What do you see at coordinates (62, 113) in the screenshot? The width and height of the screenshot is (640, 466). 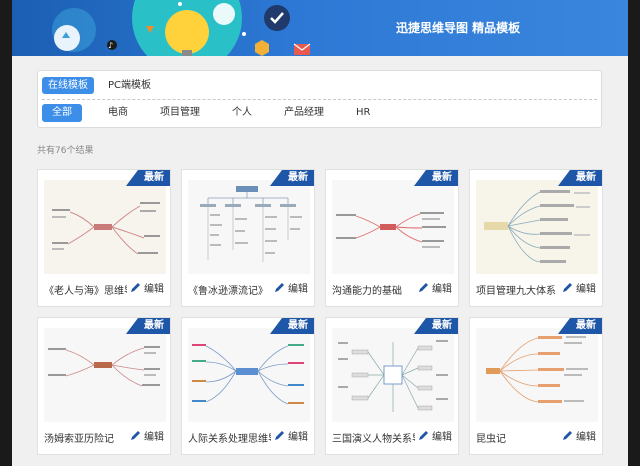 I see `category-all: 全部` at bounding box center [62, 113].